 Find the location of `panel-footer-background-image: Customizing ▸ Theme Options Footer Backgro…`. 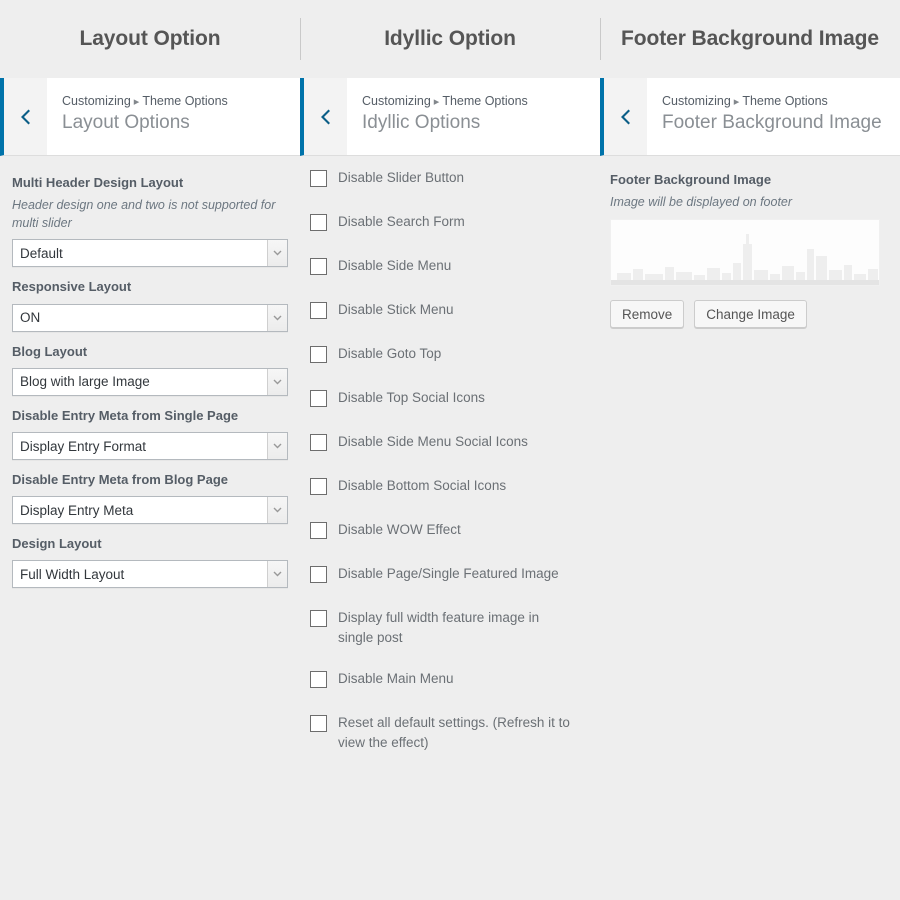

panel-footer-background-image: Customizing ▸ Theme Options Footer Backgro… is located at coordinates (750, 117).